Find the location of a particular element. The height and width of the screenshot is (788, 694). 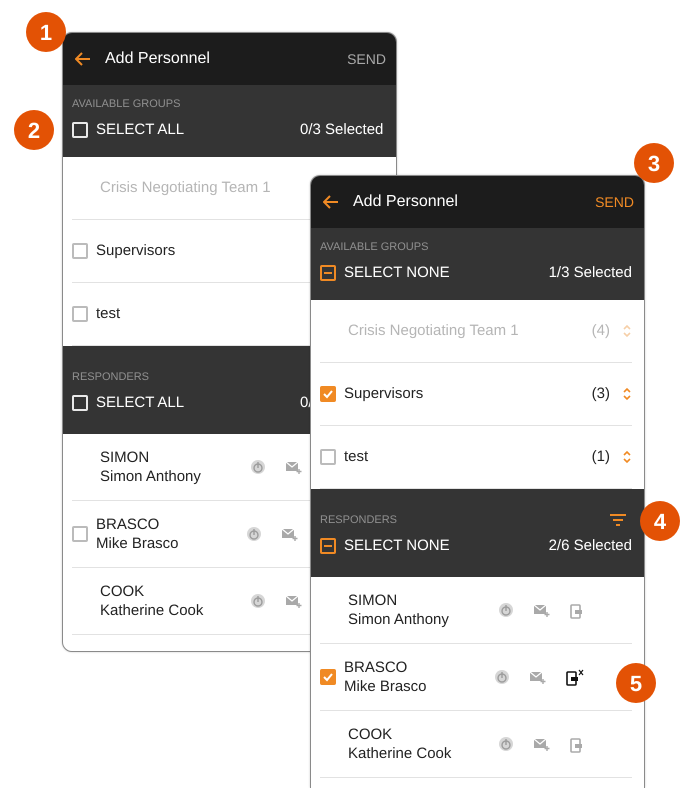

callout-marker: 1 is located at coordinates (46, 32).